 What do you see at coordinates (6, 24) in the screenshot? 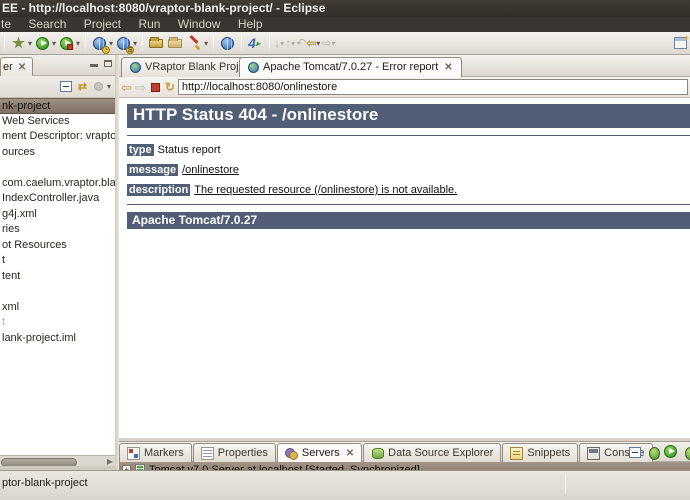
I see `menu-navigate-fragment: te` at bounding box center [6, 24].